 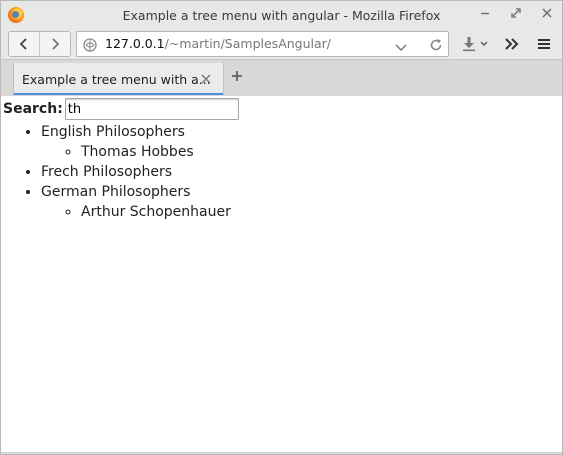 I want to click on url-bar: 127.0.0.1/~martin/SamplesAngular/, so click(x=262, y=44).